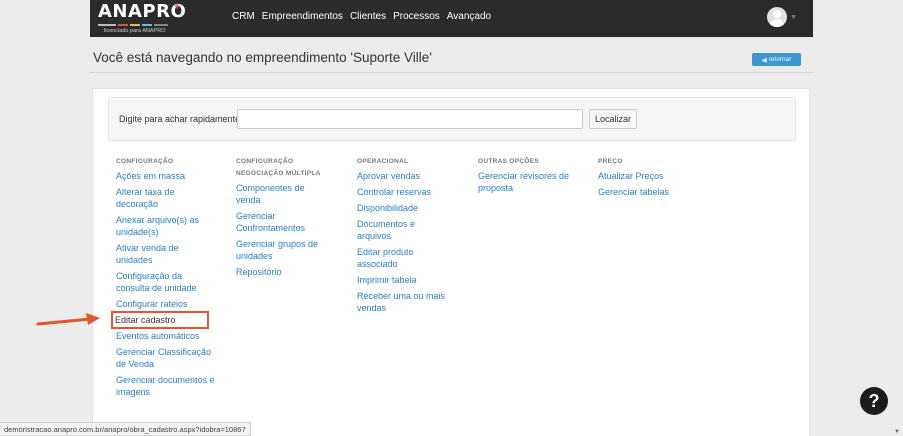  Describe the element at coordinates (403, 258) in the screenshot. I see `link-editar-produto: Editar produto associado` at that location.